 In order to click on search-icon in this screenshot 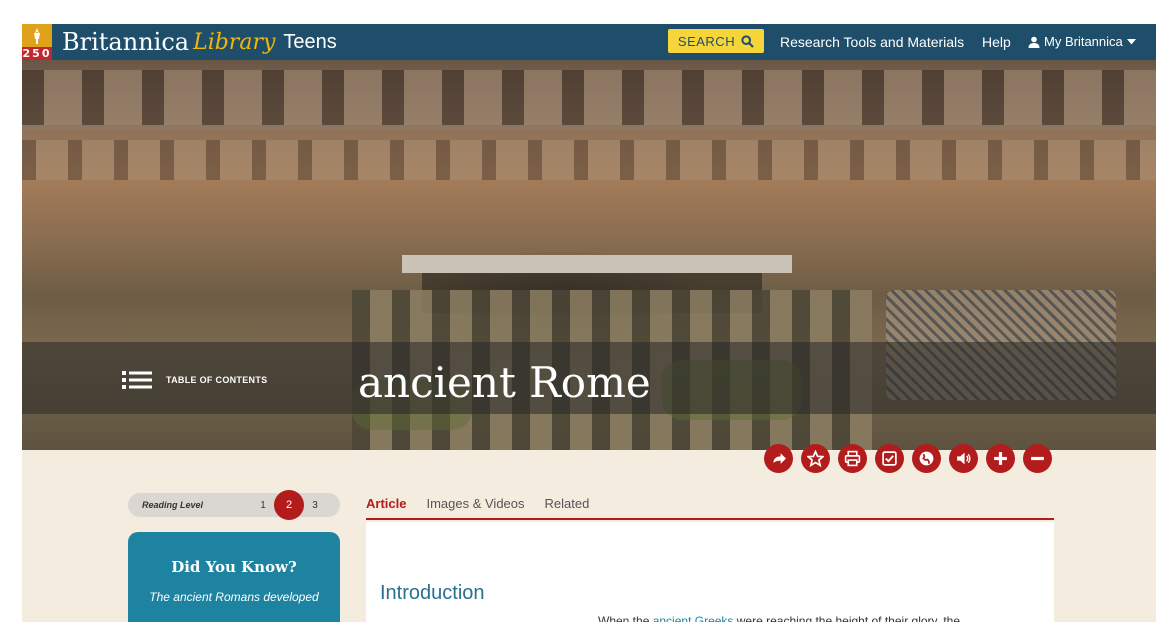, I will do `click(747, 41)`.